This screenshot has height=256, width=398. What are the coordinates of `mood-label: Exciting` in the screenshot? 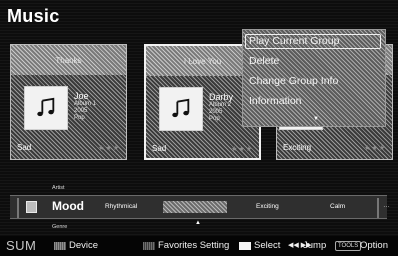 It's located at (297, 147).